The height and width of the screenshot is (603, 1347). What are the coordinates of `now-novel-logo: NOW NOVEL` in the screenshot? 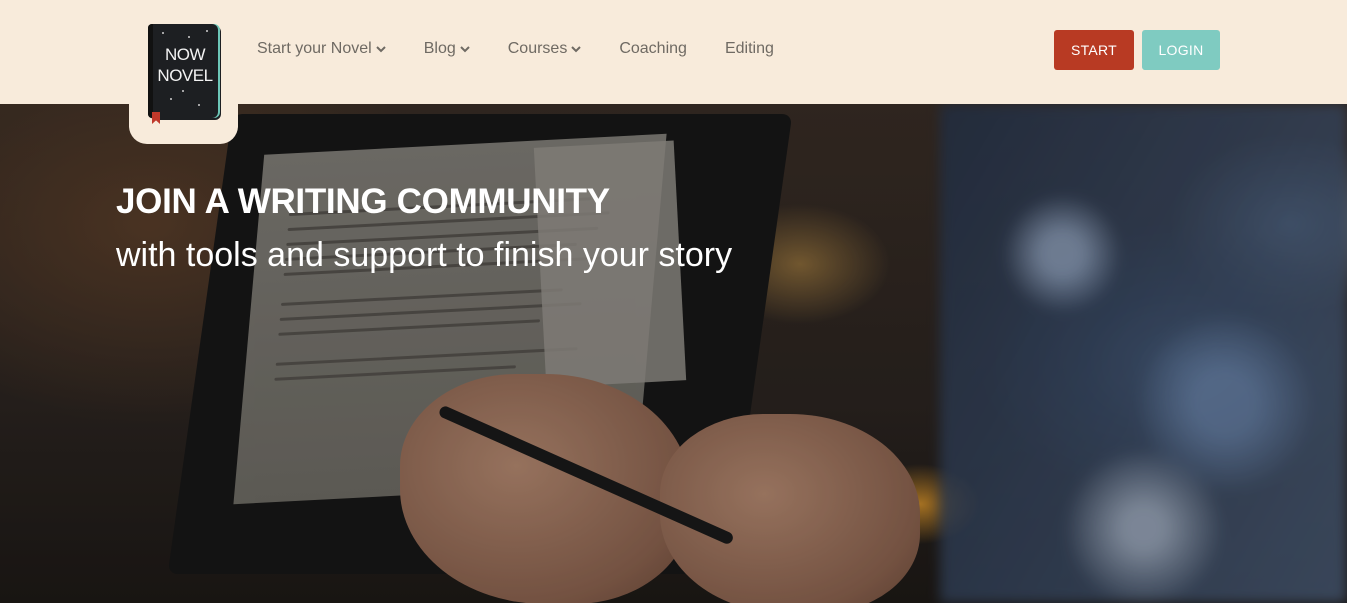 It's located at (183, 71).